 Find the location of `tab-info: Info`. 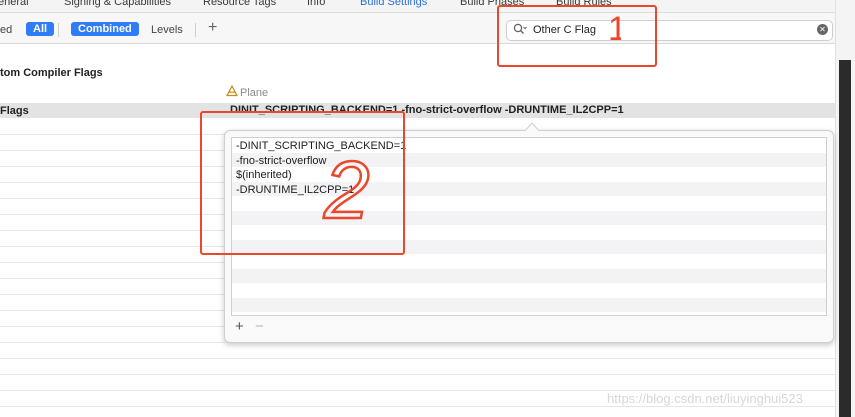

tab-info: Info is located at coordinates (316, 4).